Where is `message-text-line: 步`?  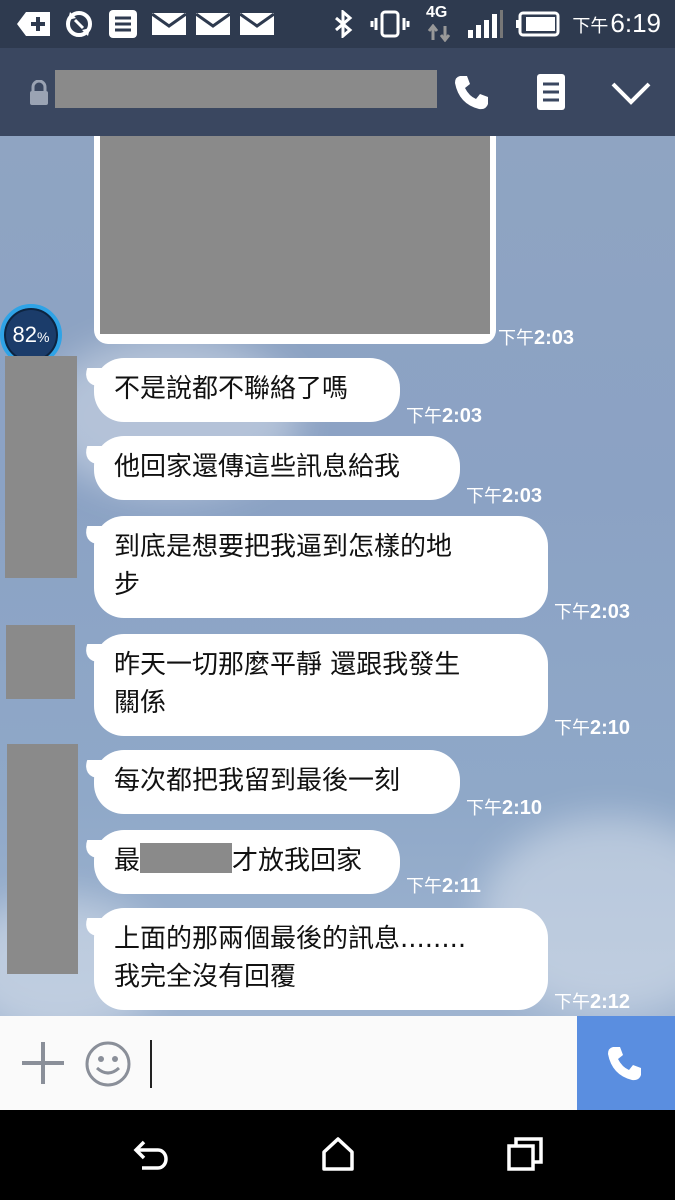
message-text-line: 步 is located at coordinates (127, 585).